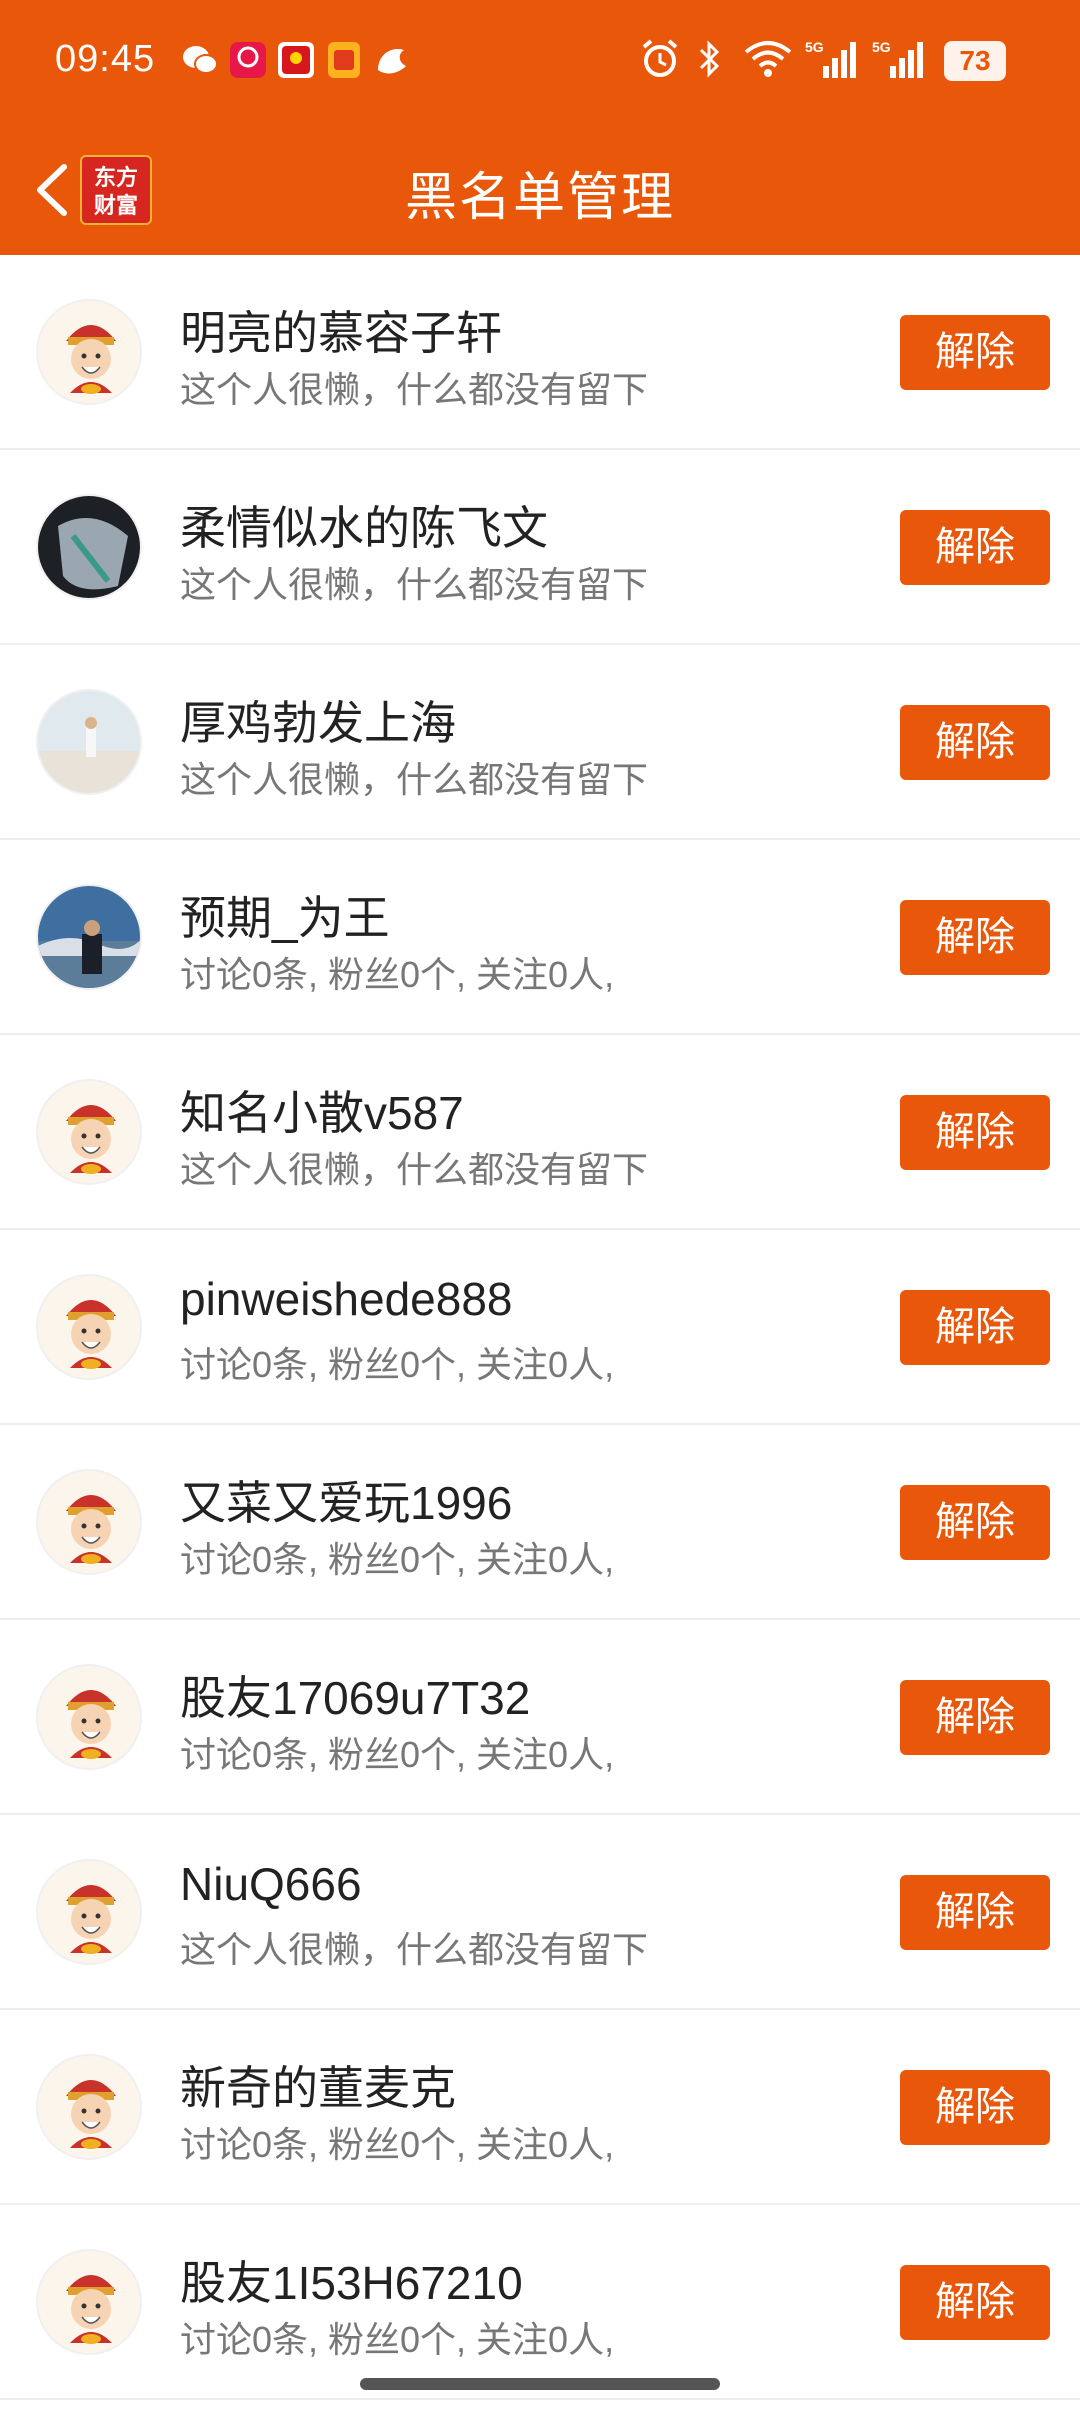 The width and height of the screenshot is (1080, 2412). Describe the element at coordinates (346, 1503) in the screenshot. I see `user-name: 又菜又爱玩1996` at that location.